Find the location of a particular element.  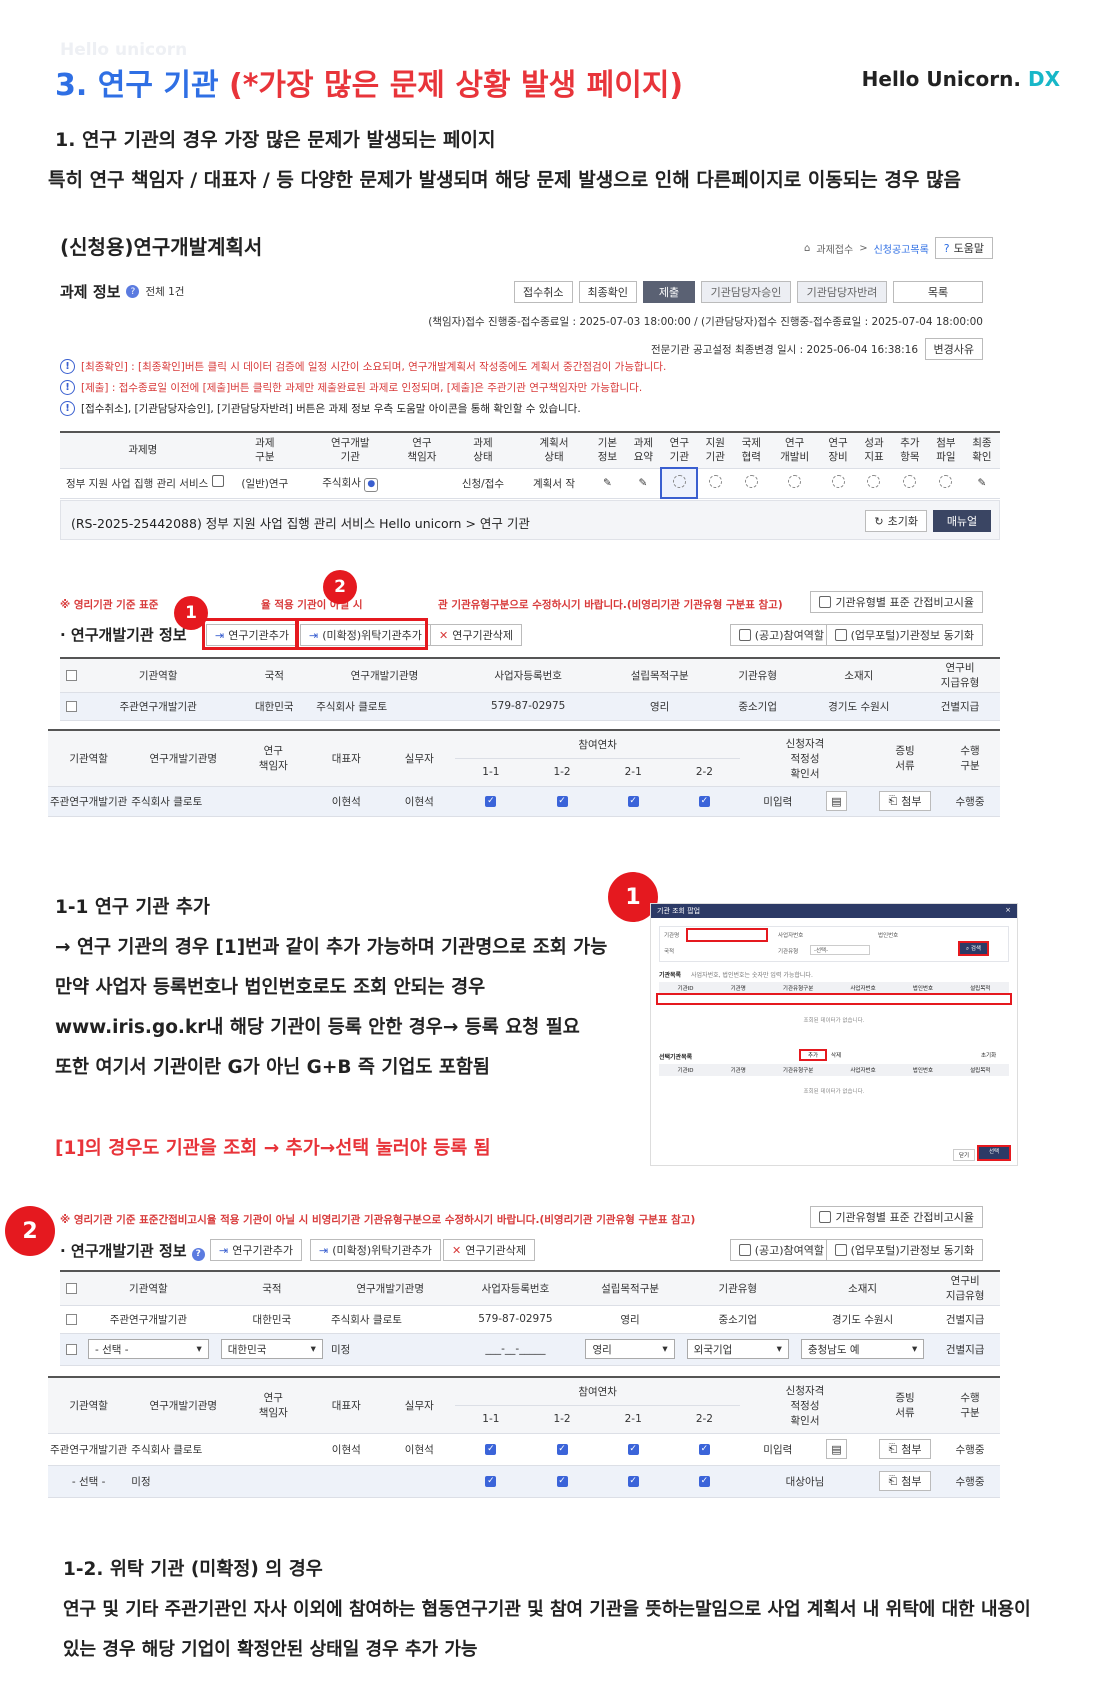

add-button: 추가 is located at coordinates (813, 1055).